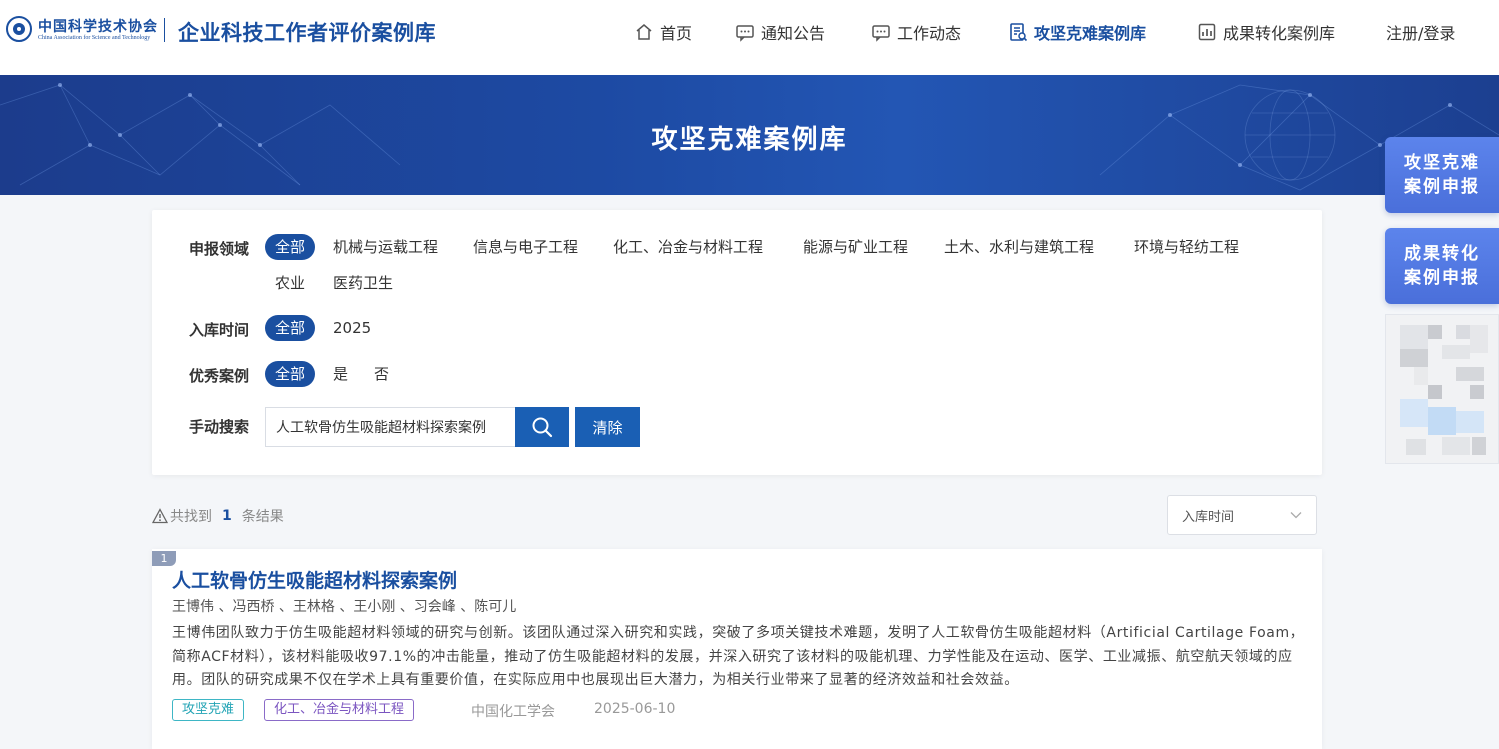 The height and width of the screenshot is (749, 1499). I want to click on field-option-energy: 能源与矿业工程, so click(855, 247).